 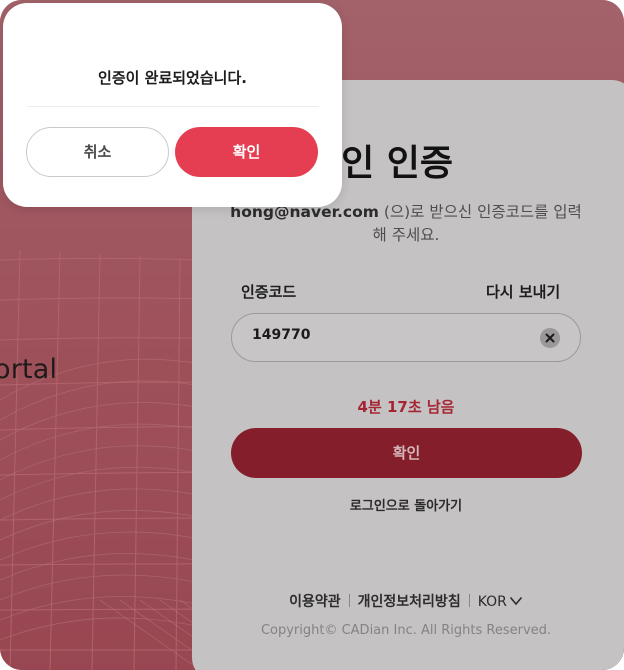 What do you see at coordinates (387, 335) in the screenshot?
I see `code-input` at bounding box center [387, 335].